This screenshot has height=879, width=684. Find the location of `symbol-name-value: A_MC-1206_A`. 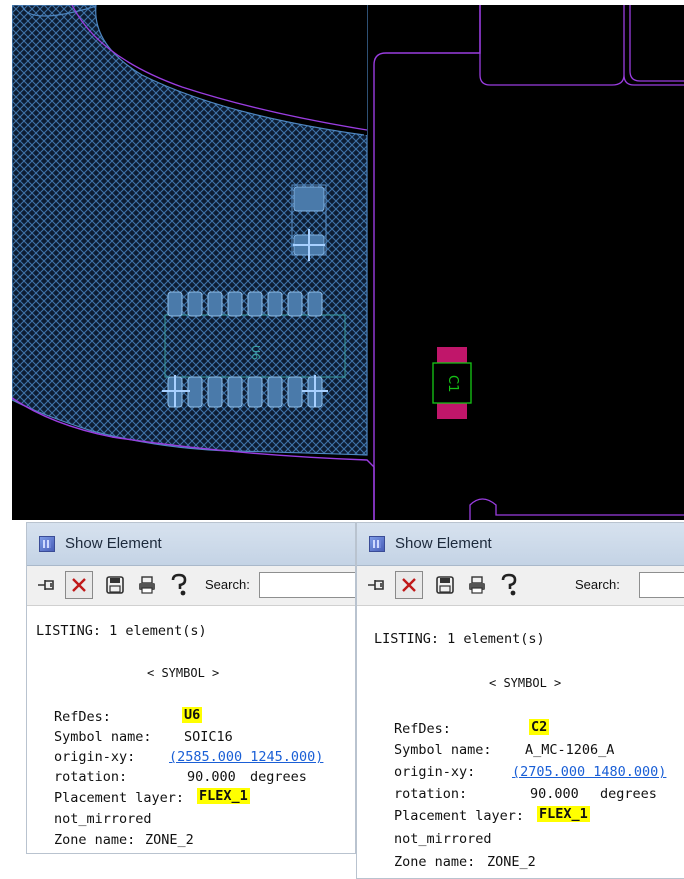

symbol-name-value: A_MC-1206_A is located at coordinates (570, 750).